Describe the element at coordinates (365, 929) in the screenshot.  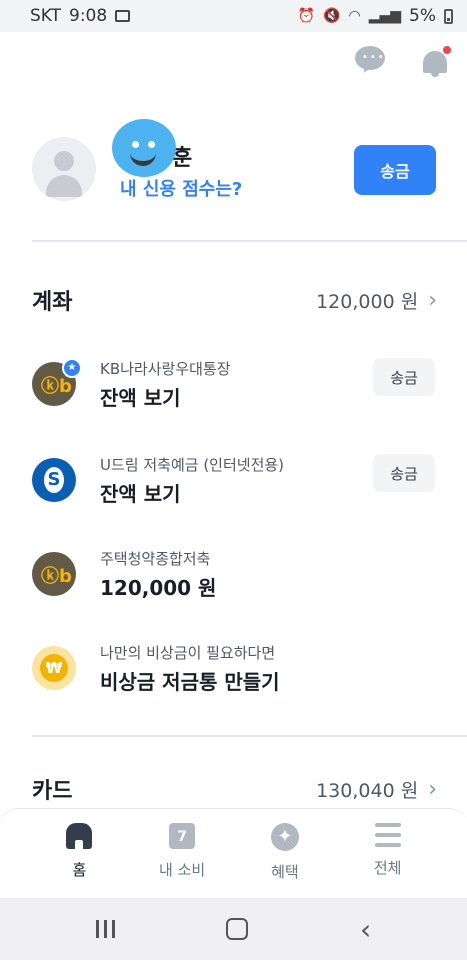
I see `back-icon: ‹` at that location.